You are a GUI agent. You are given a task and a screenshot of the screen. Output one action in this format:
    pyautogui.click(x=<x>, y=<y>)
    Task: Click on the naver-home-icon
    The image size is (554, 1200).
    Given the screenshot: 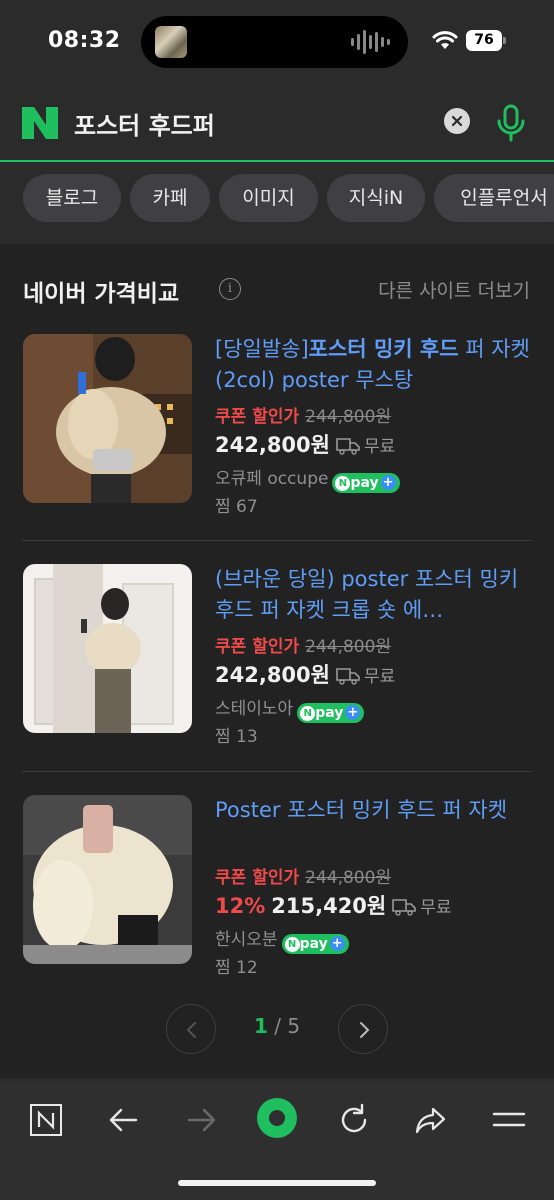 What is the action you would take?
    pyautogui.click(x=46, y=1120)
    